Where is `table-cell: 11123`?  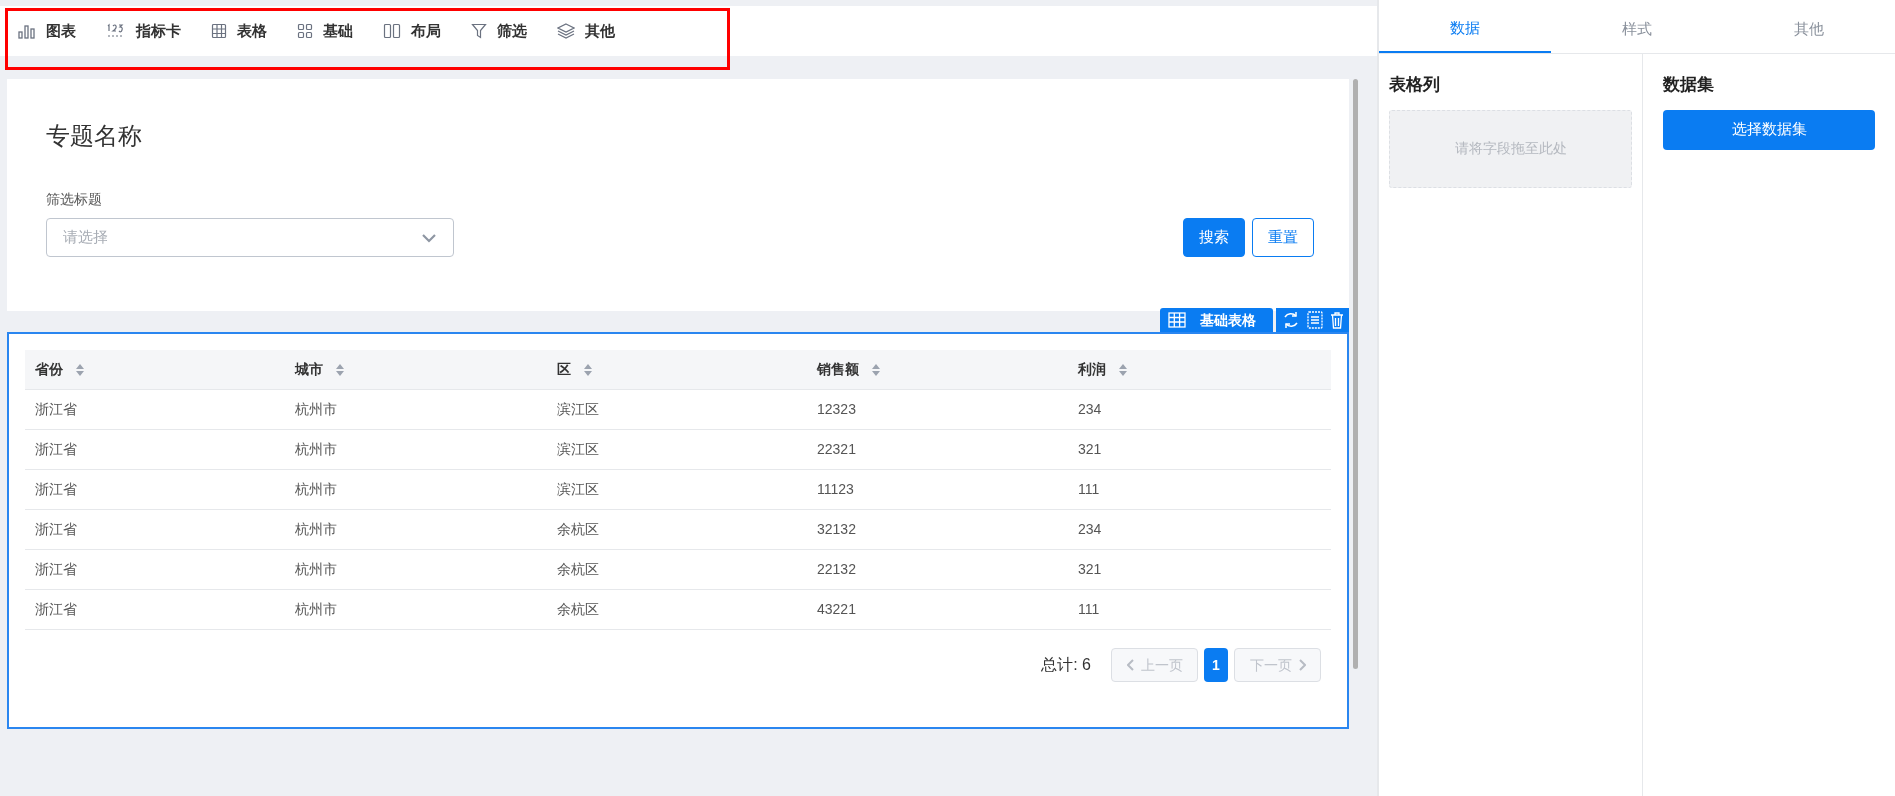
table-cell: 11123 is located at coordinates (937, 490).